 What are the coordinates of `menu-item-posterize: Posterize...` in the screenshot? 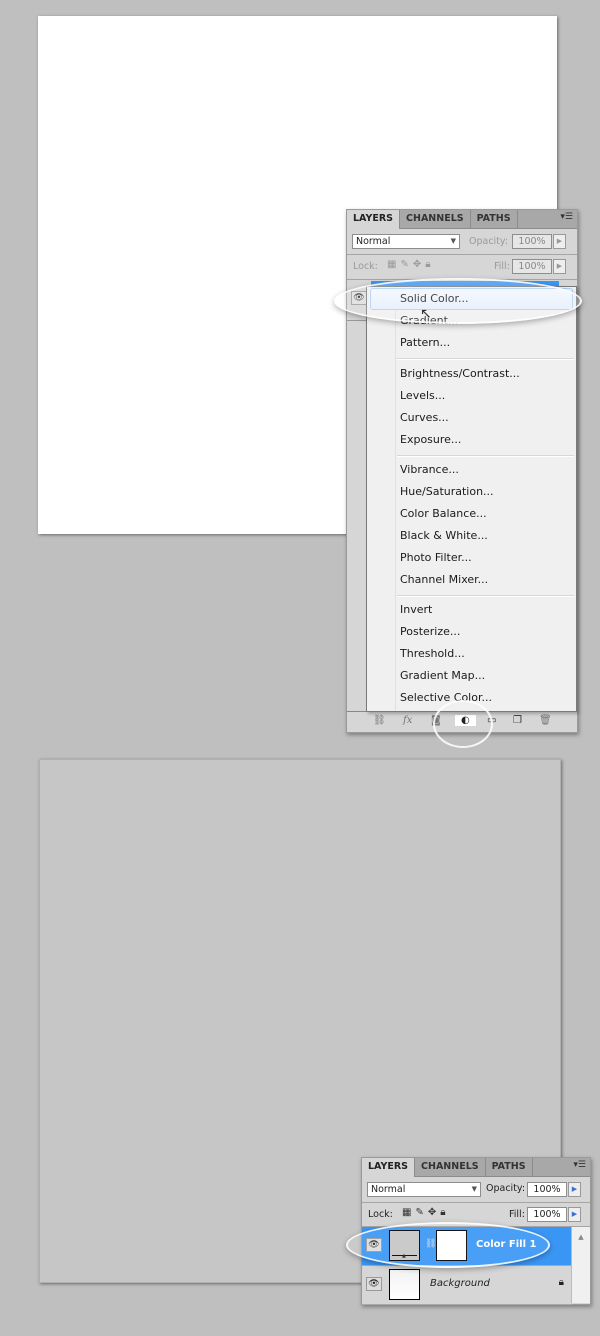 It's located at (430, 632).